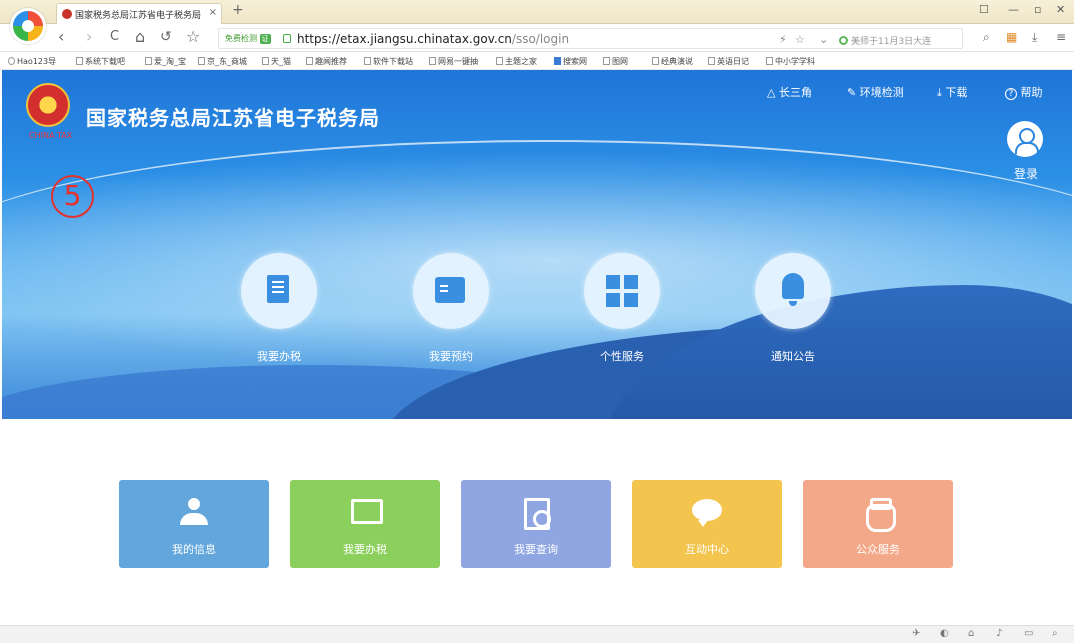 The image size is (1074, 643). Describe the element at coordinates (1013, 9) in the screenshot. I see `minimize-button: —` at that location.